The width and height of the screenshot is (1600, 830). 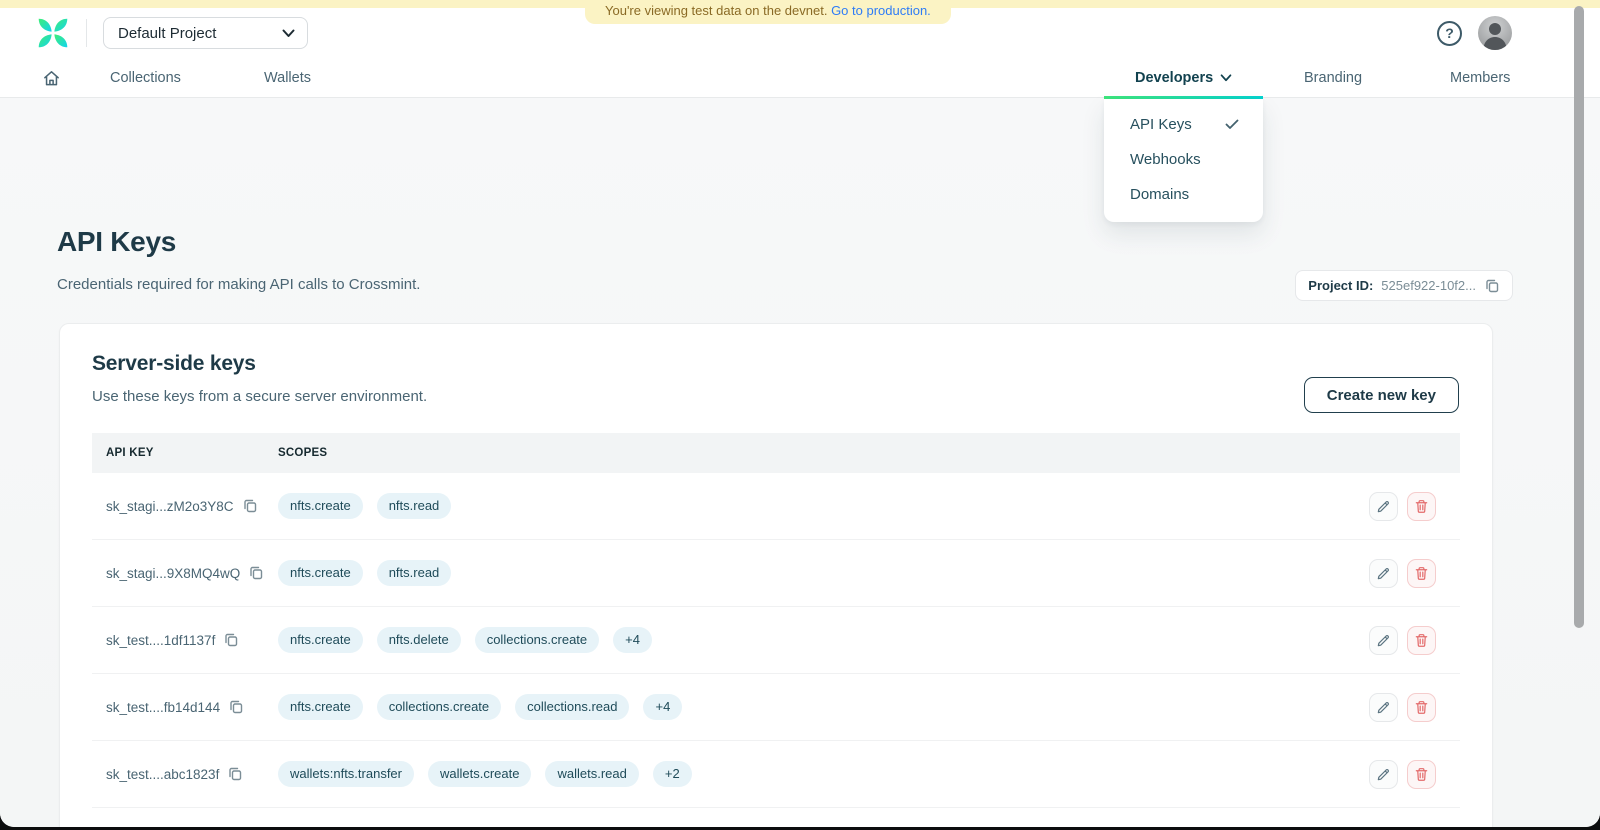 I want to click on vertical-scrollbar-thumb, so click(x=1579, y=317).